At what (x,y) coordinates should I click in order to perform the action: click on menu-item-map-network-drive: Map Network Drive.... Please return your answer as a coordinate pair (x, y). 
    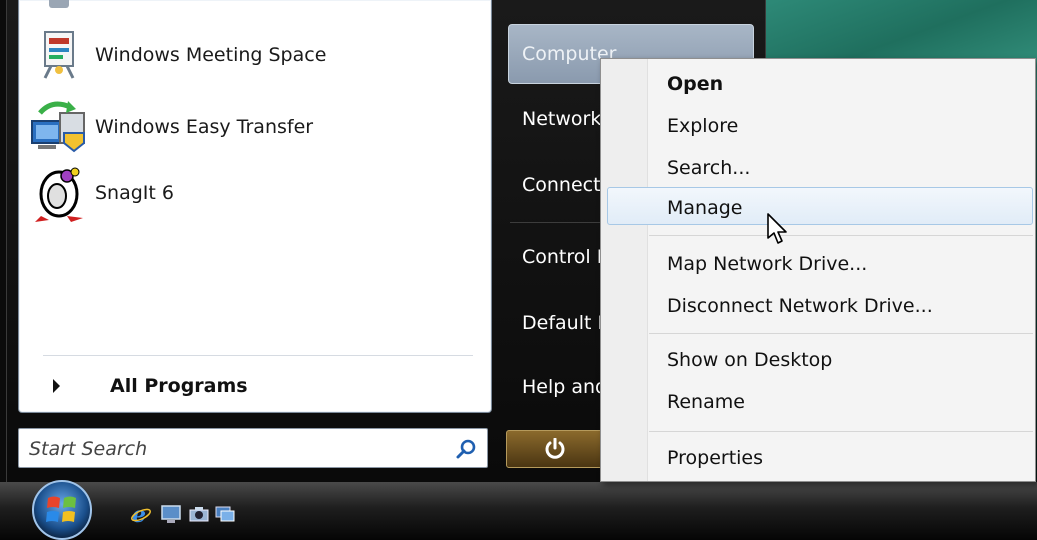
    Looking at the image, I should click on (767, 264).